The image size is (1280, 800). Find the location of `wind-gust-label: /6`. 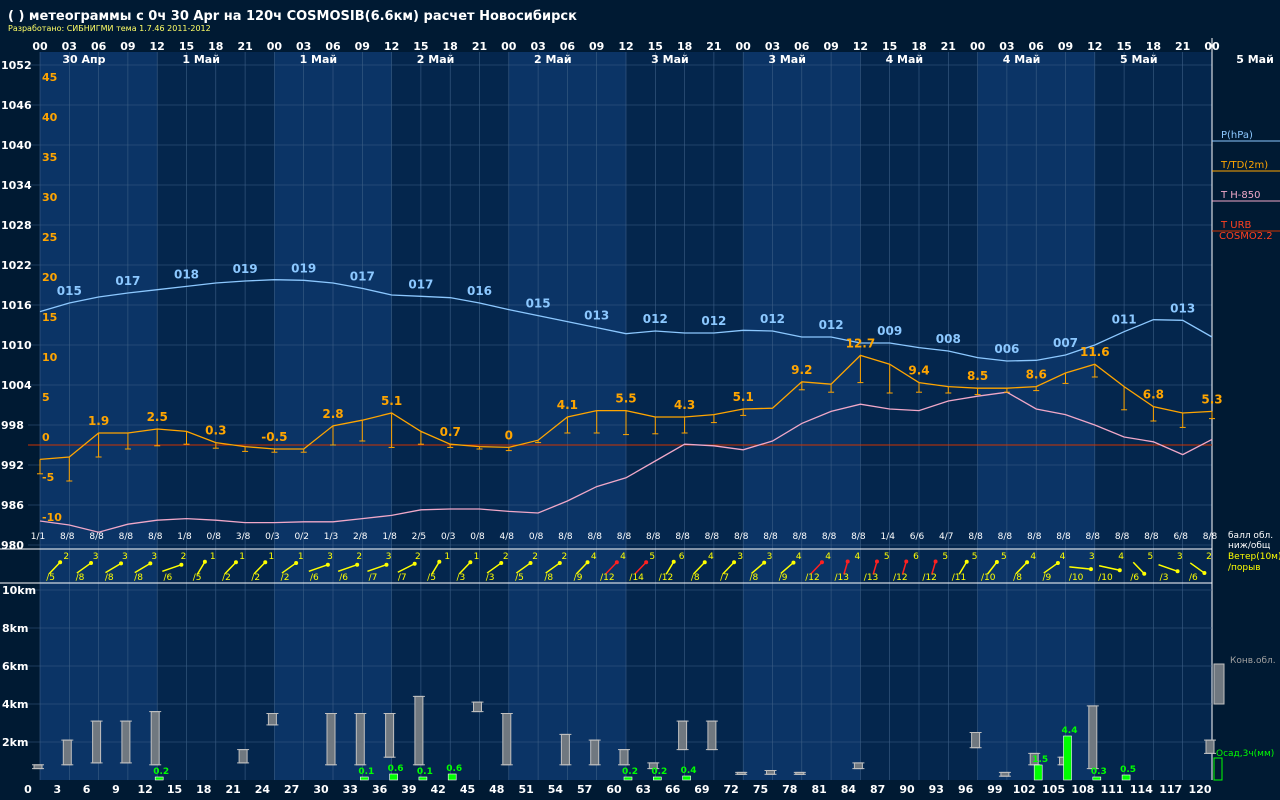

wind-gust-label: /6 is located at coordinates (314, 578).